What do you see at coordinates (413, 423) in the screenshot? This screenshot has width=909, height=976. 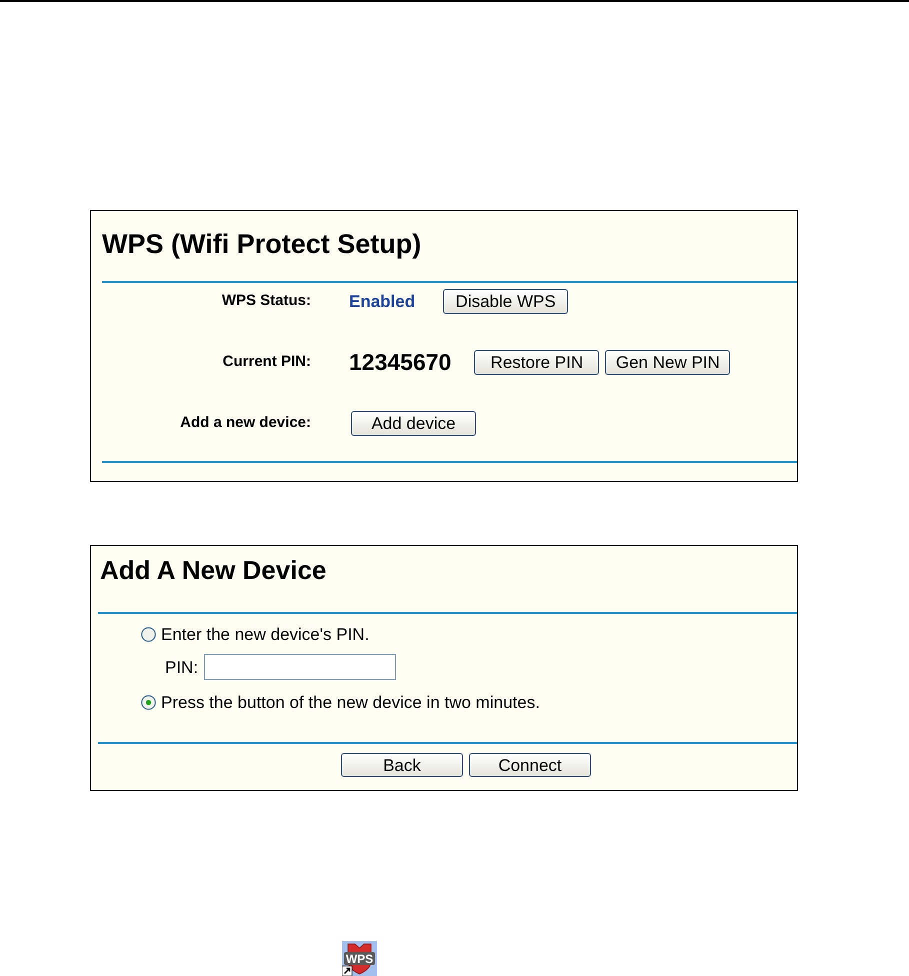 I see `action-button: Add device` at bounding box center [413, 423].